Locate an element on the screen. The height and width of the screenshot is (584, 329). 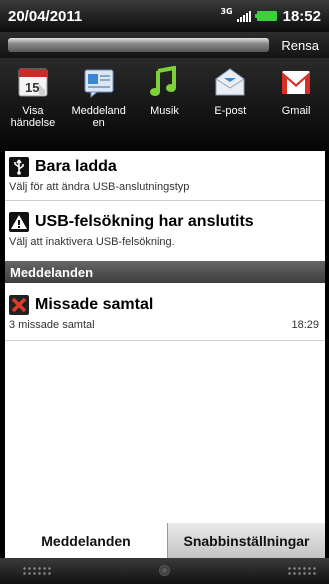
shortcut-label: Gmail is located at coordinates (296, 111).